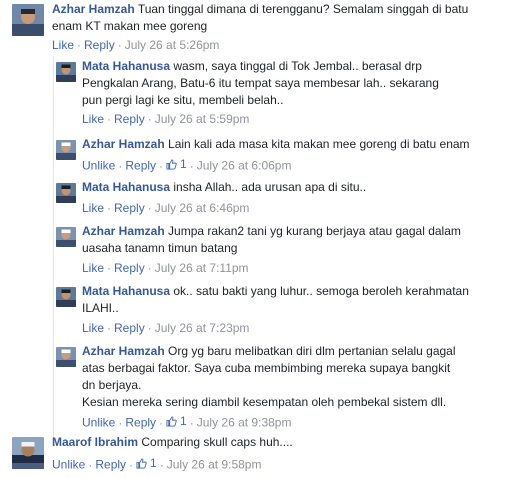 Image resolution: width=512 pixels, height=478 pixels. I want to click on comment-text: insha Allah.. ada urusan apa di situ.., so click(270, 187).